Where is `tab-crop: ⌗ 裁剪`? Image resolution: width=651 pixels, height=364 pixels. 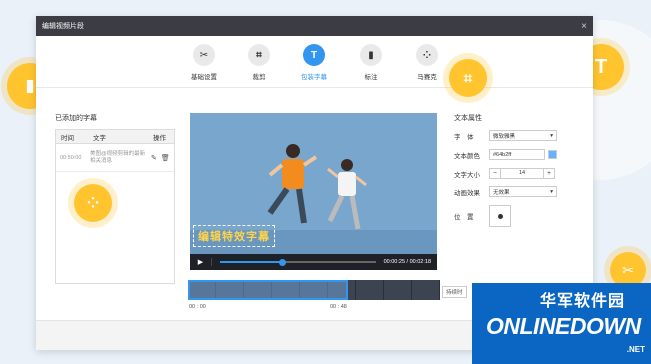
tab-crop: ⌗ 裁剪 is located at coordinates (259, 62).